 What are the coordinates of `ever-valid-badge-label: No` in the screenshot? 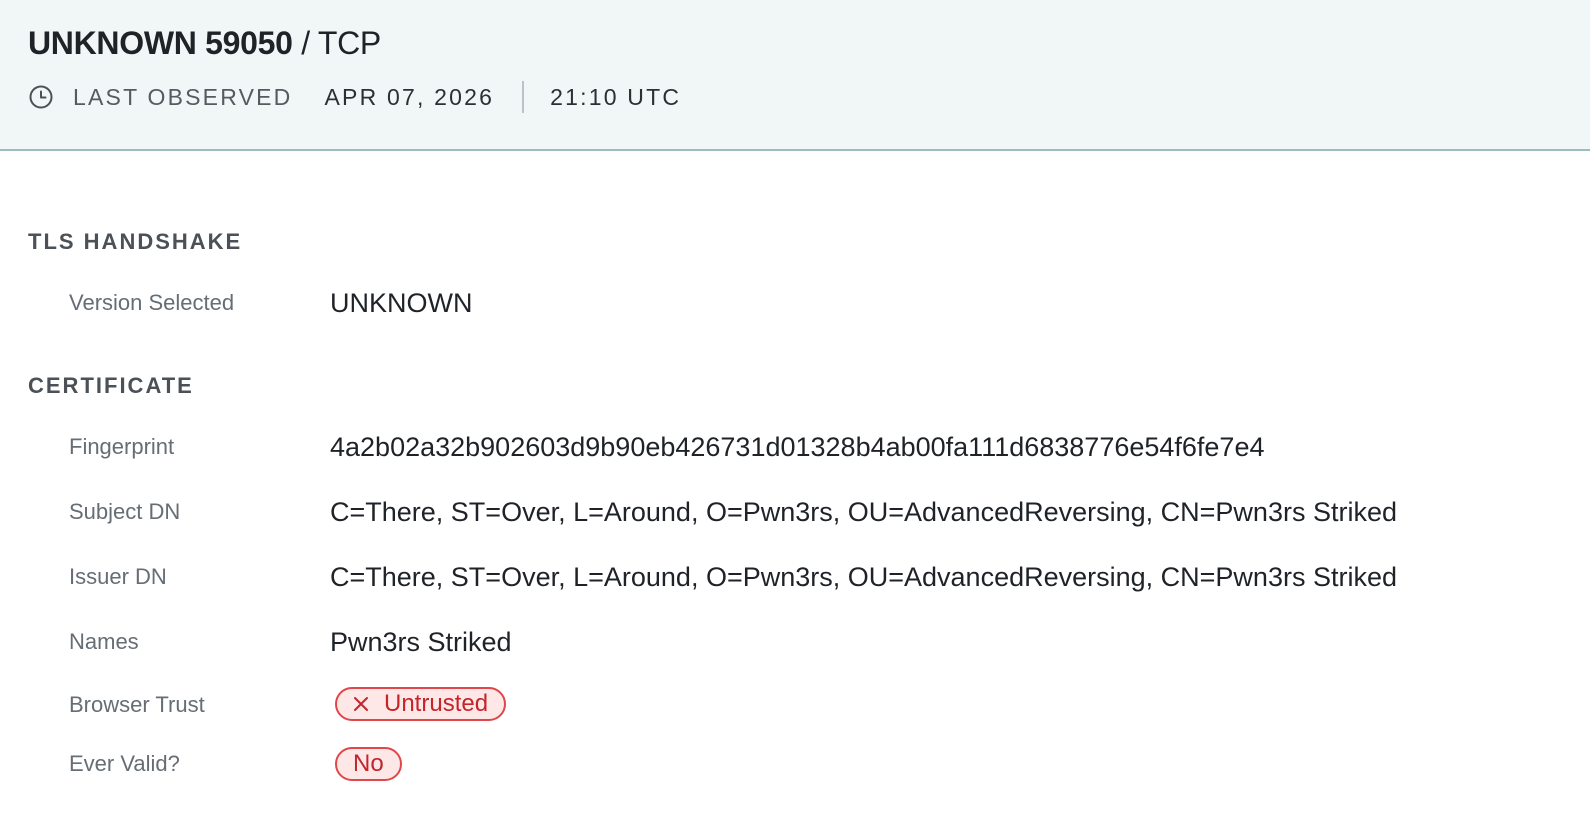 It's located at (368, 763).